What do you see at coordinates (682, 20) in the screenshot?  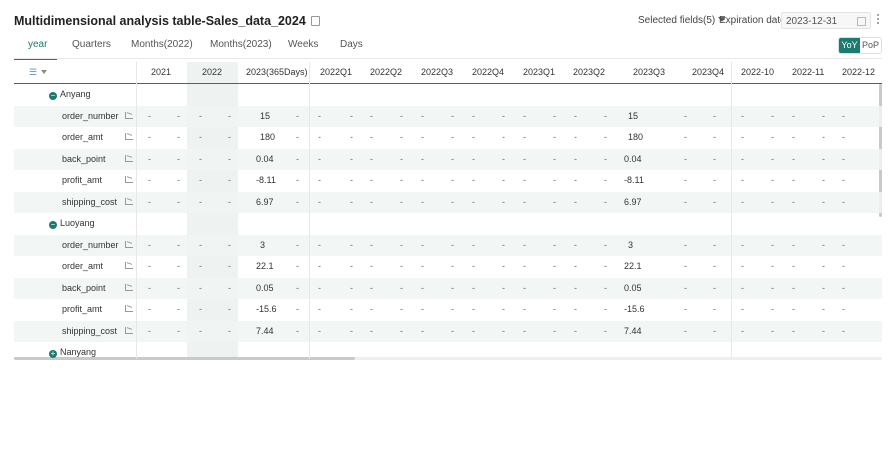 I see `selected-fields-dropdown: Selected fields(5)` at bounding box center [682, 20].